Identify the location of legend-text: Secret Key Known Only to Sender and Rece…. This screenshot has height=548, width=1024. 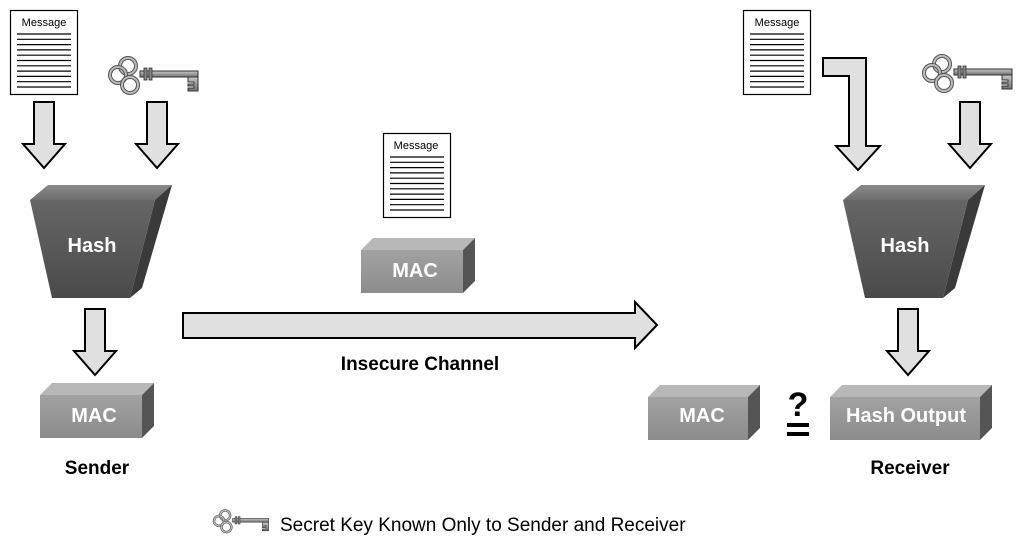
(483, 525).